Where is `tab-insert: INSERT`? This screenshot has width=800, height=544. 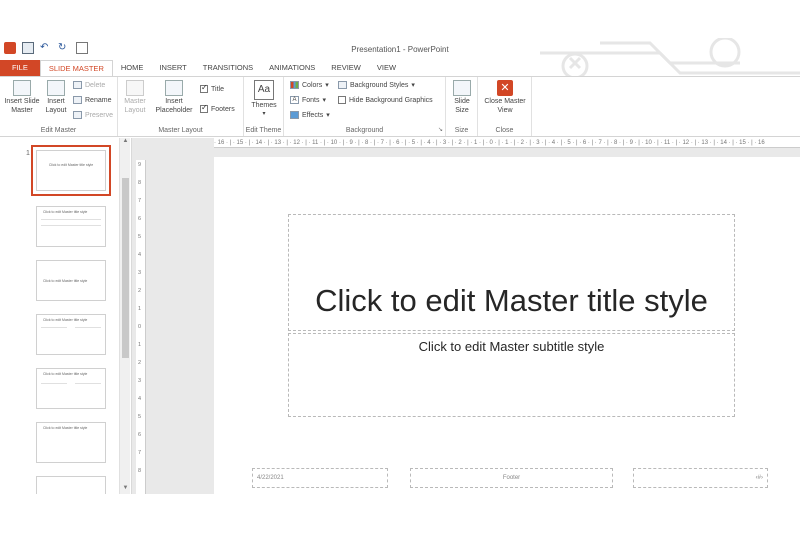
tab-insert: INSERT is located at coordinates (172, 68).